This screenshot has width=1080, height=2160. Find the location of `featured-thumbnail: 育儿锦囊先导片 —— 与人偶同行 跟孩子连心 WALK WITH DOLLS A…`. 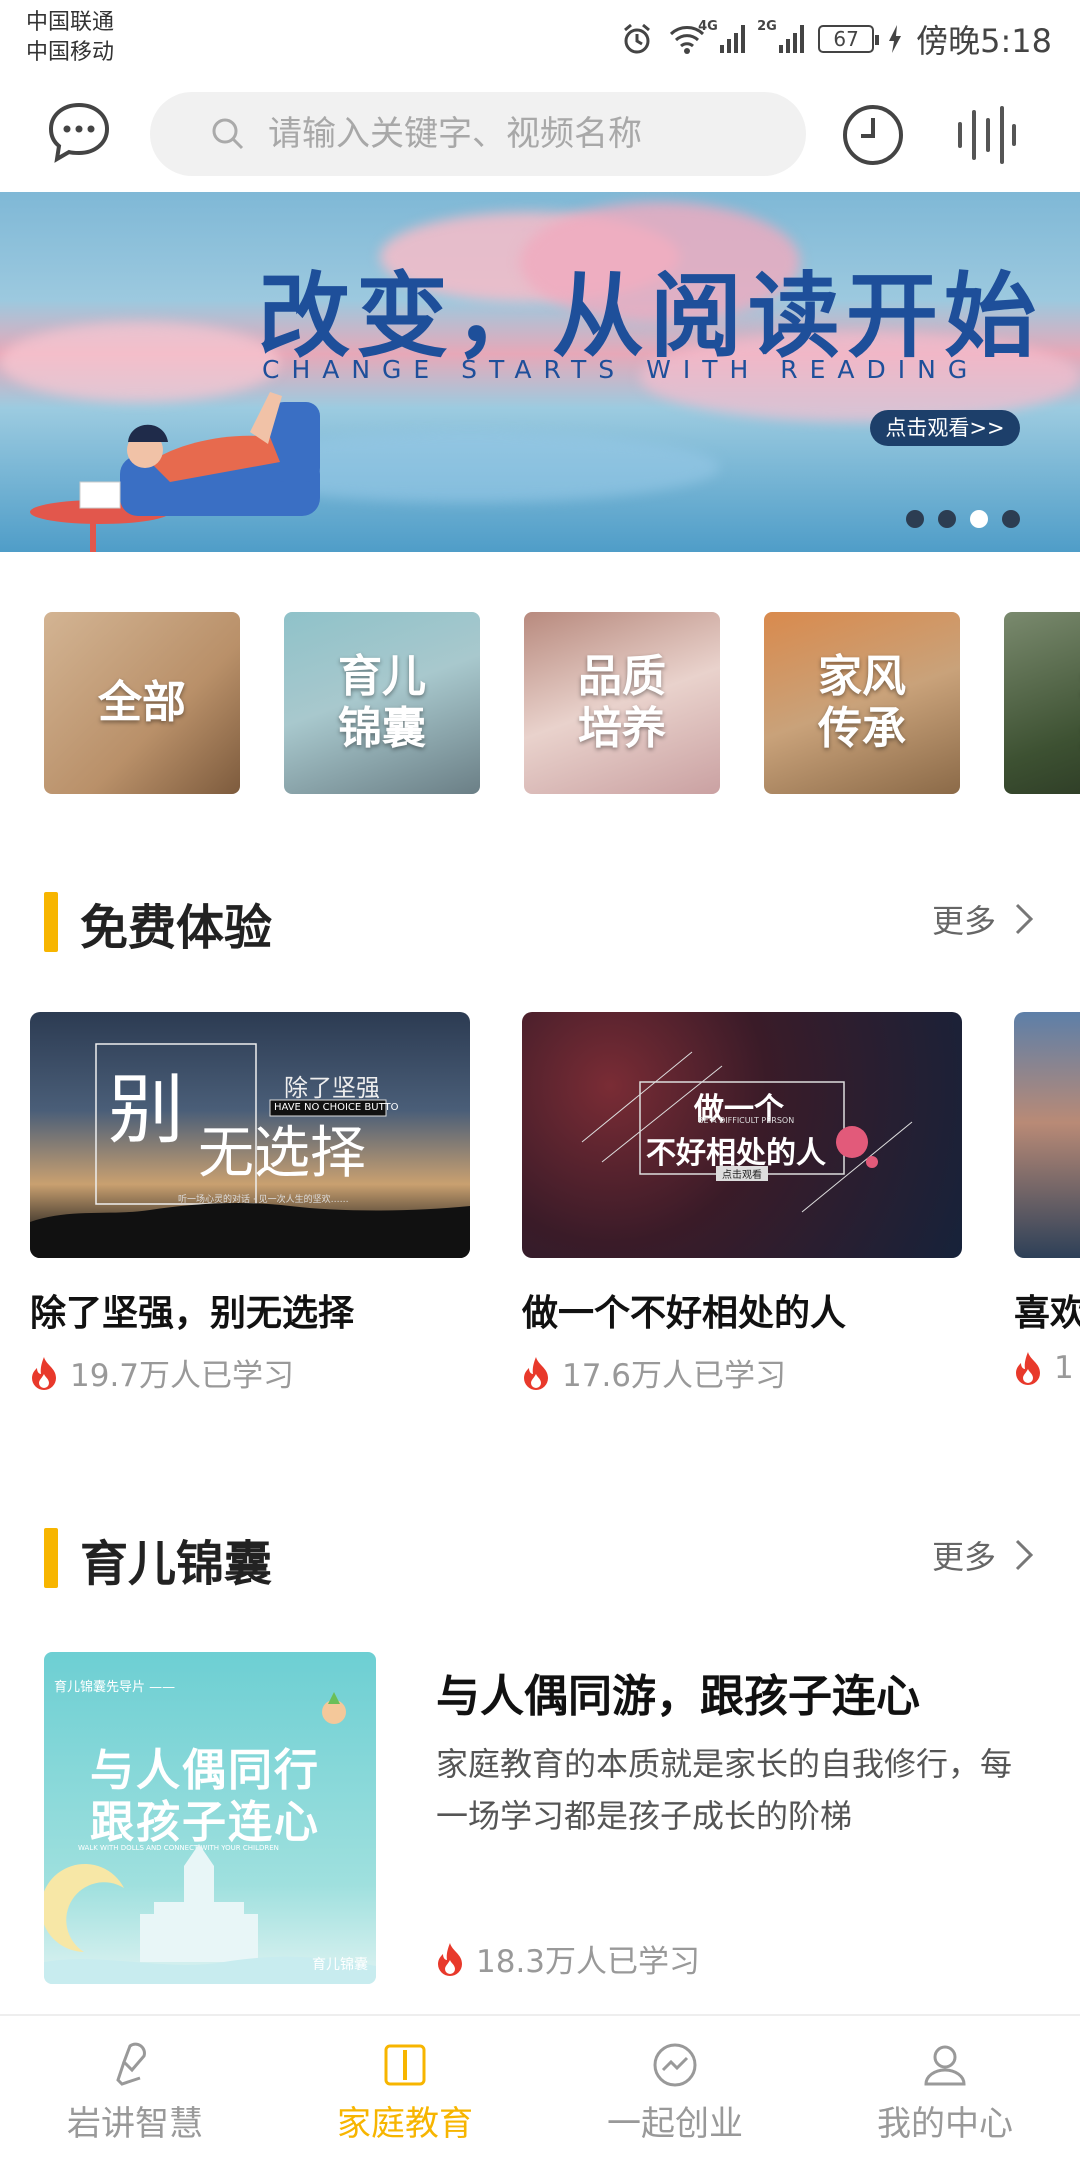

featured-thumbnail: 育儿锦囊先导片 —— 与人偶同行 跟孩子连心 WALK WITH DOLLS A… is located at coordinates (210, 1818).